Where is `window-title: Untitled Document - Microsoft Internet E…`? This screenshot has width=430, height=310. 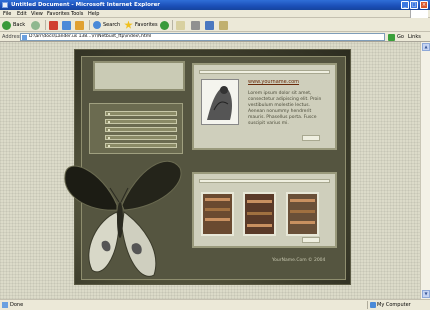 window-title: Untitled Document - Microsoft Internet E… is located at coordinates (86, 5).